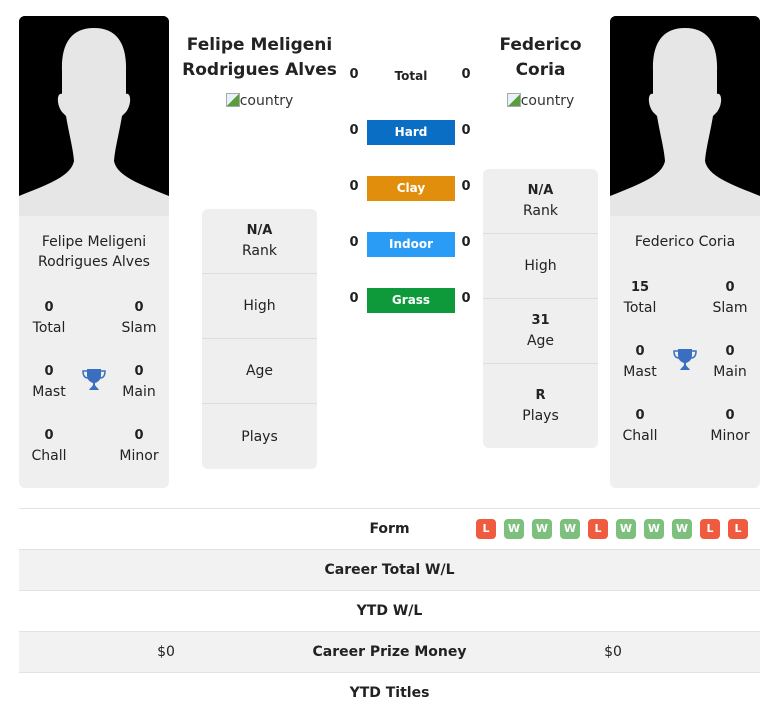  What do you see at coordinates (411, 188) in the screenshot?
I see `surface-clay-button: Clay` at bounding box center [411, 188].